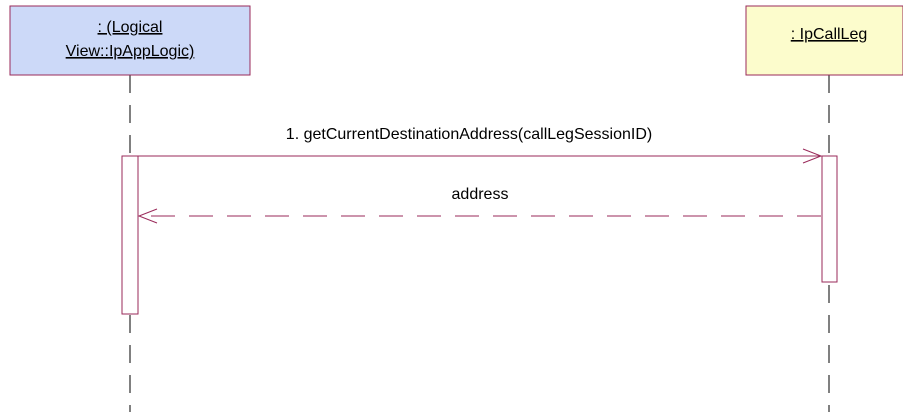  What do you see at coordinates (829, 219) in the screenshot?
I see `activation-bar-call-leg` at bounding box center [829, 219].